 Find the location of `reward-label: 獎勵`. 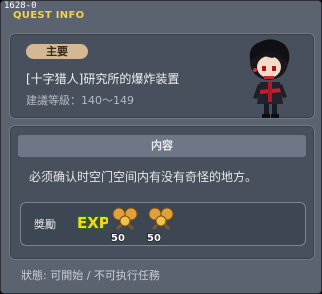

reward-label: 獎勵 is located at coordinates (45, 224).